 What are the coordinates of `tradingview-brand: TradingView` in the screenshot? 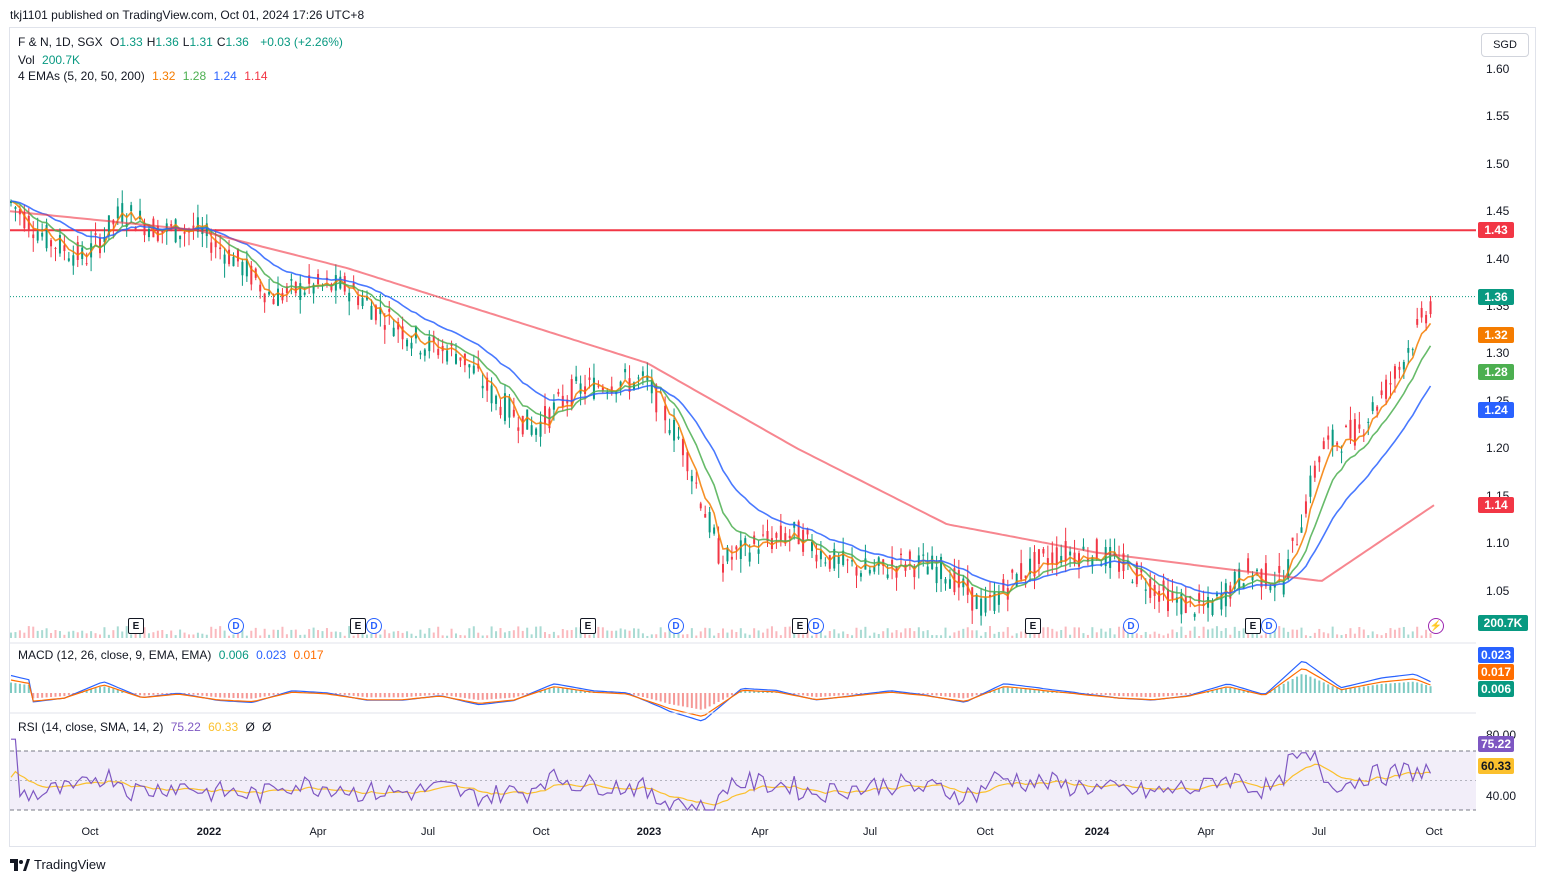 It's located at (58, 864).